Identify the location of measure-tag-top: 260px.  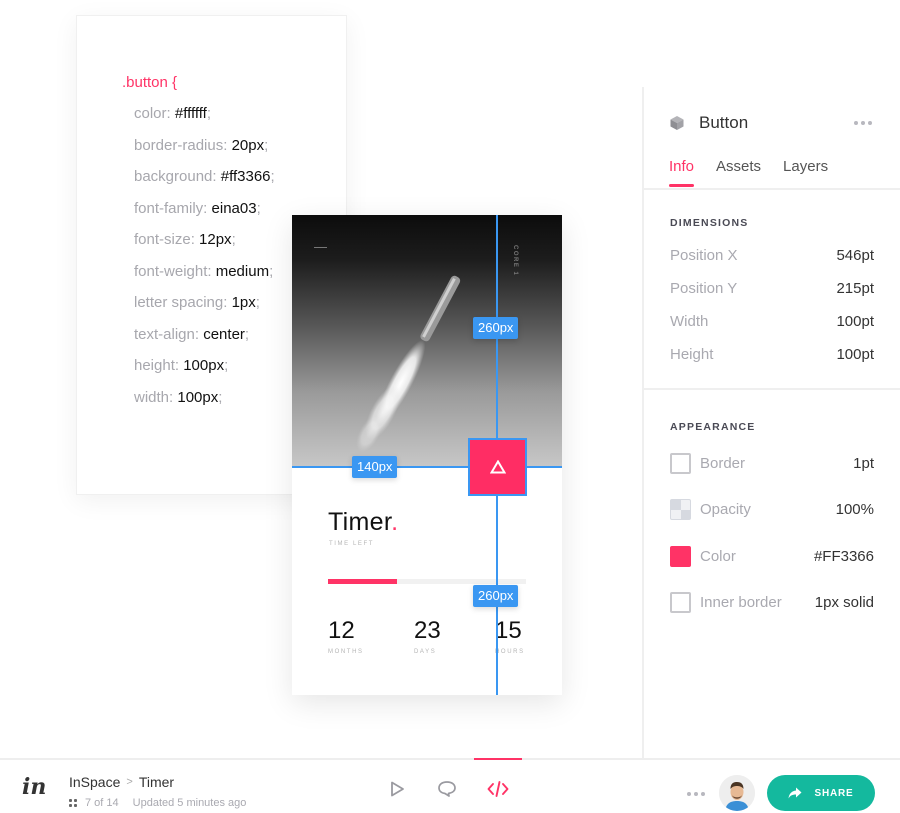
(496, 328).